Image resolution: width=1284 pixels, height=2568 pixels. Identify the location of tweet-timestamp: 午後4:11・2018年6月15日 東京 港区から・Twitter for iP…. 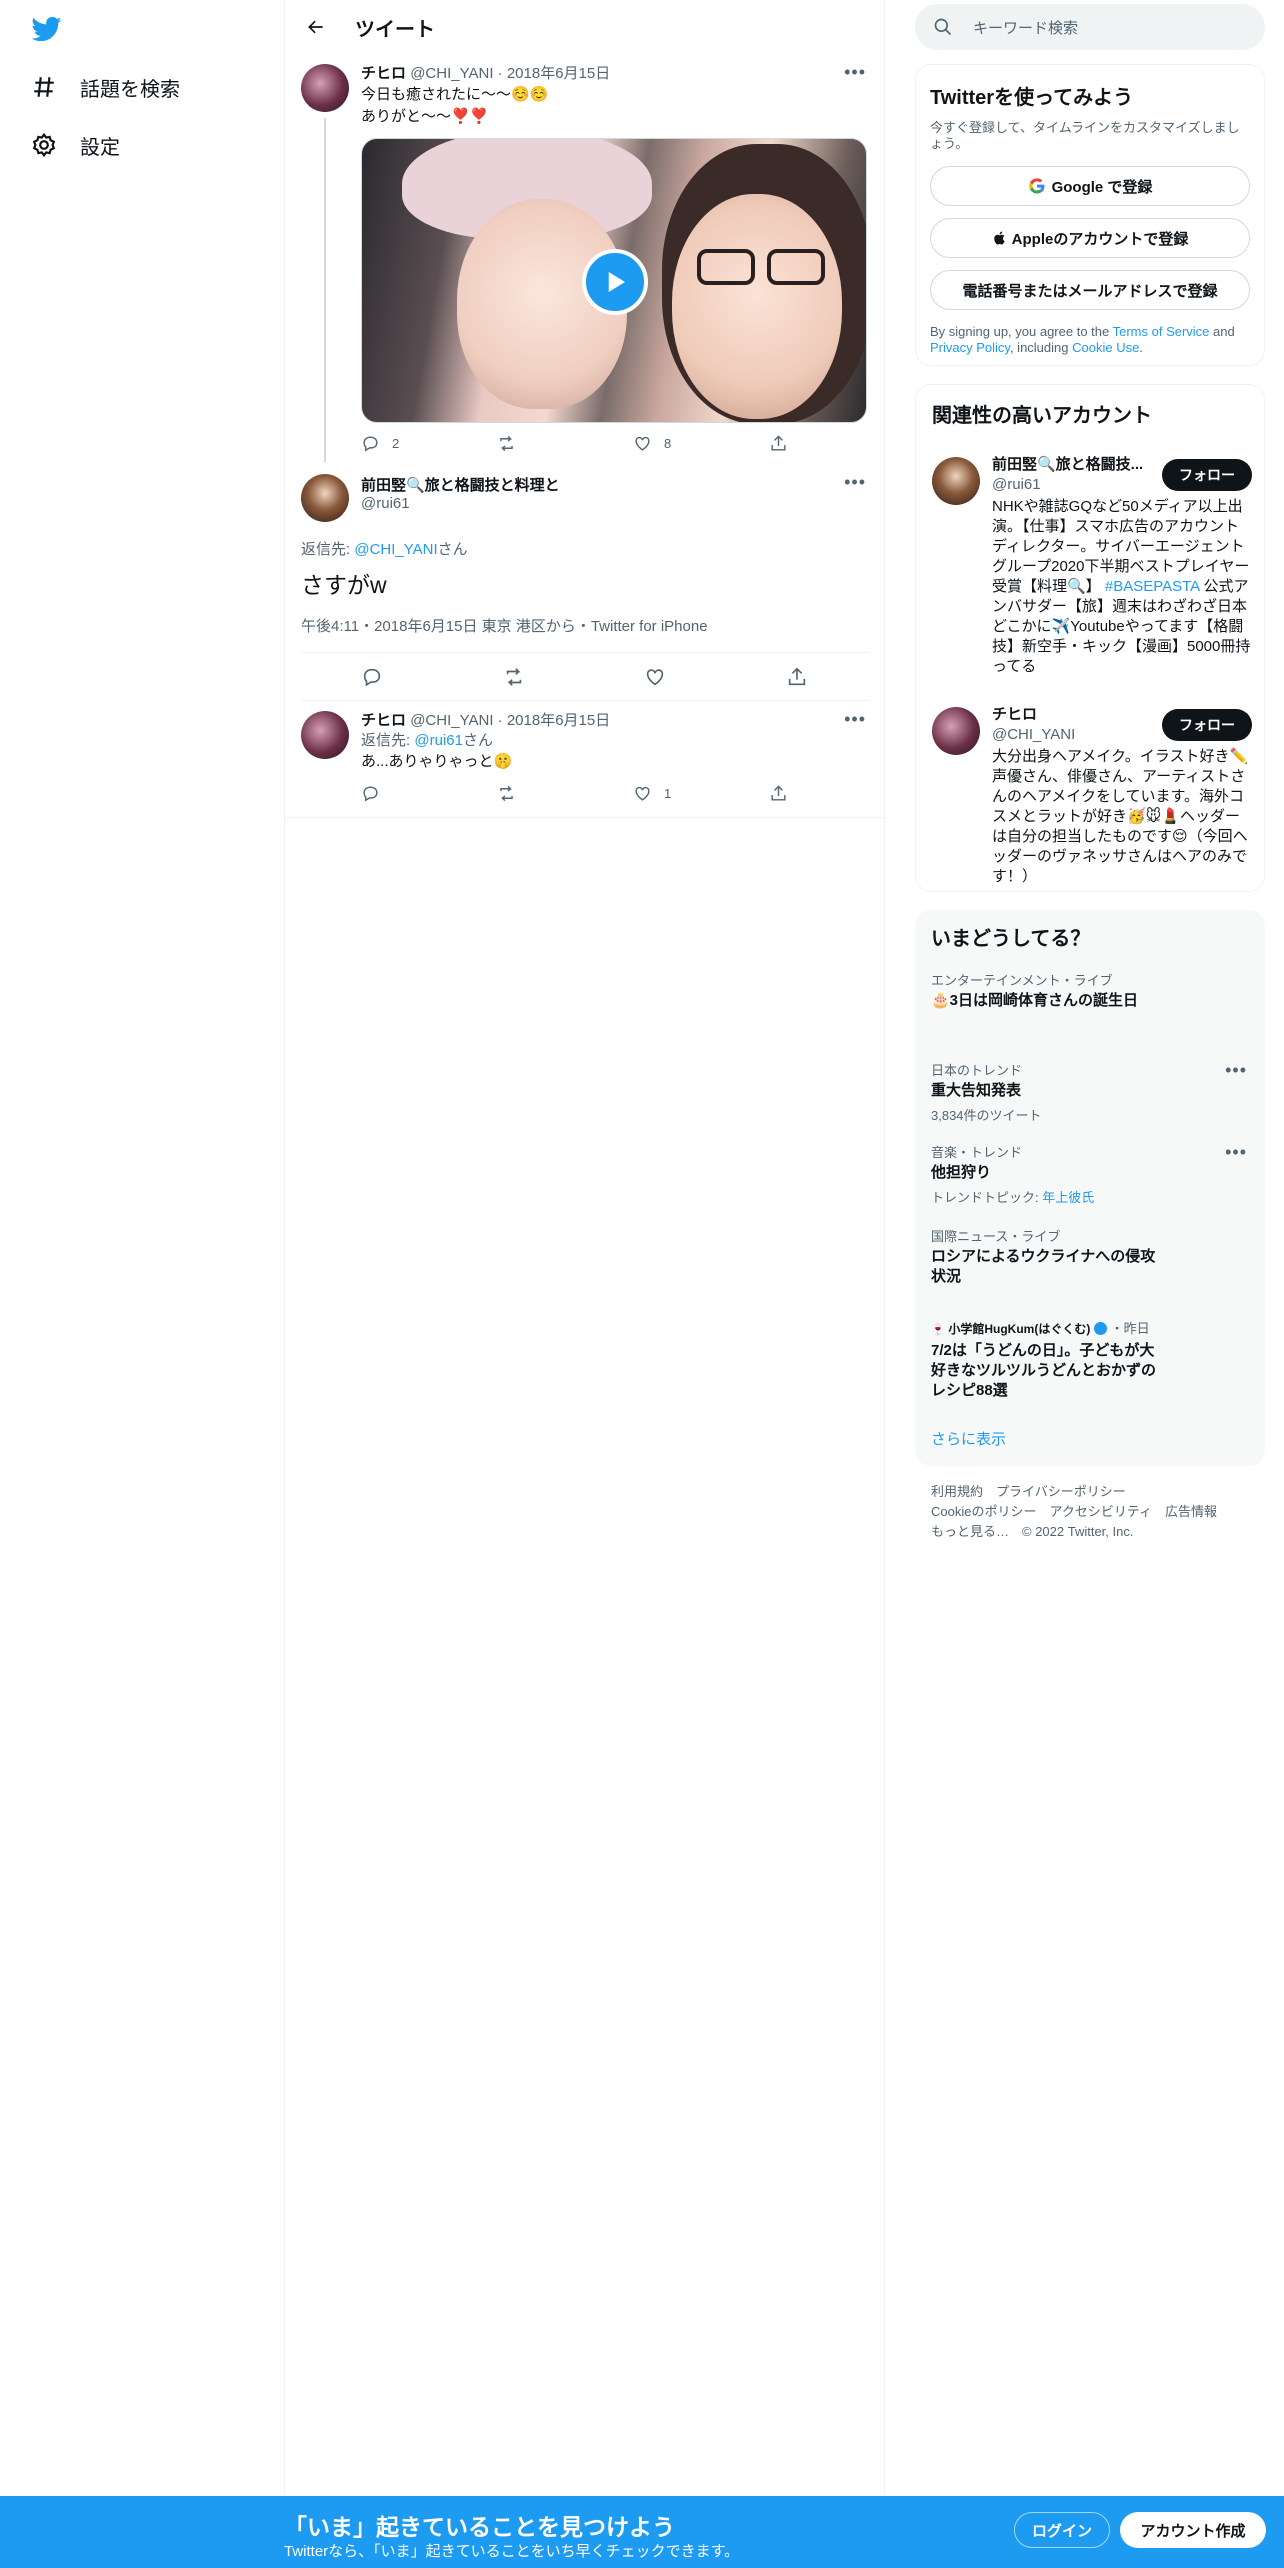
(584, 634).